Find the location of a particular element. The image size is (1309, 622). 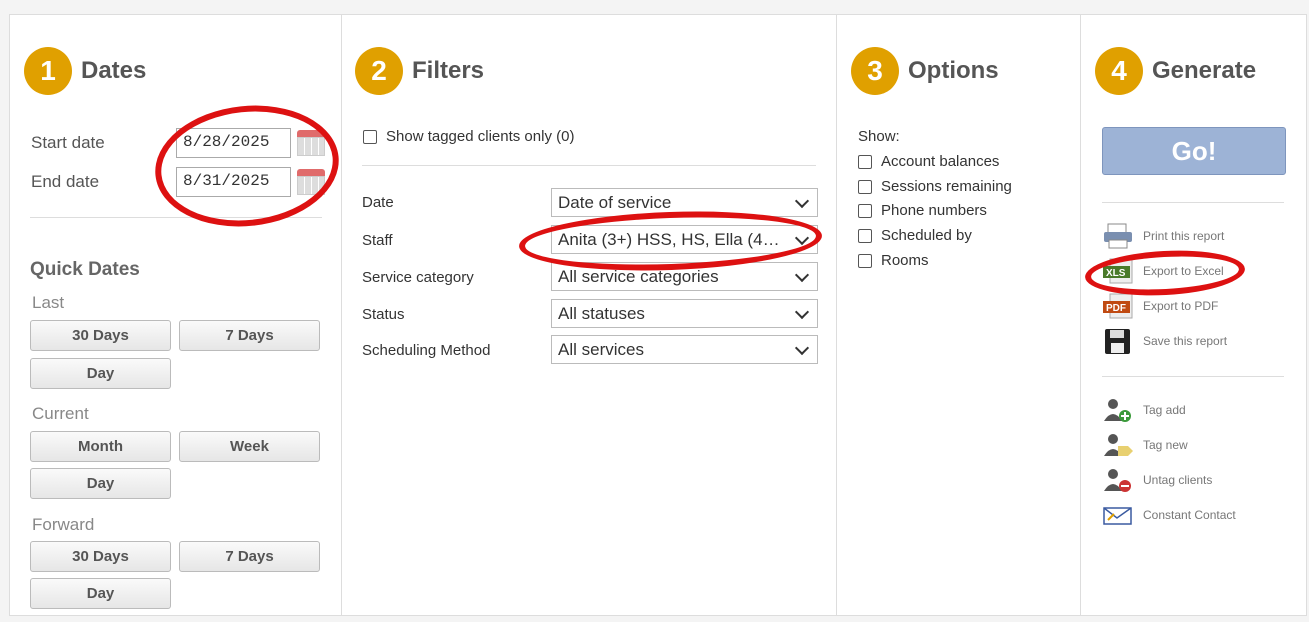

start-date-label: Start date is located at coordinates (68, 142).